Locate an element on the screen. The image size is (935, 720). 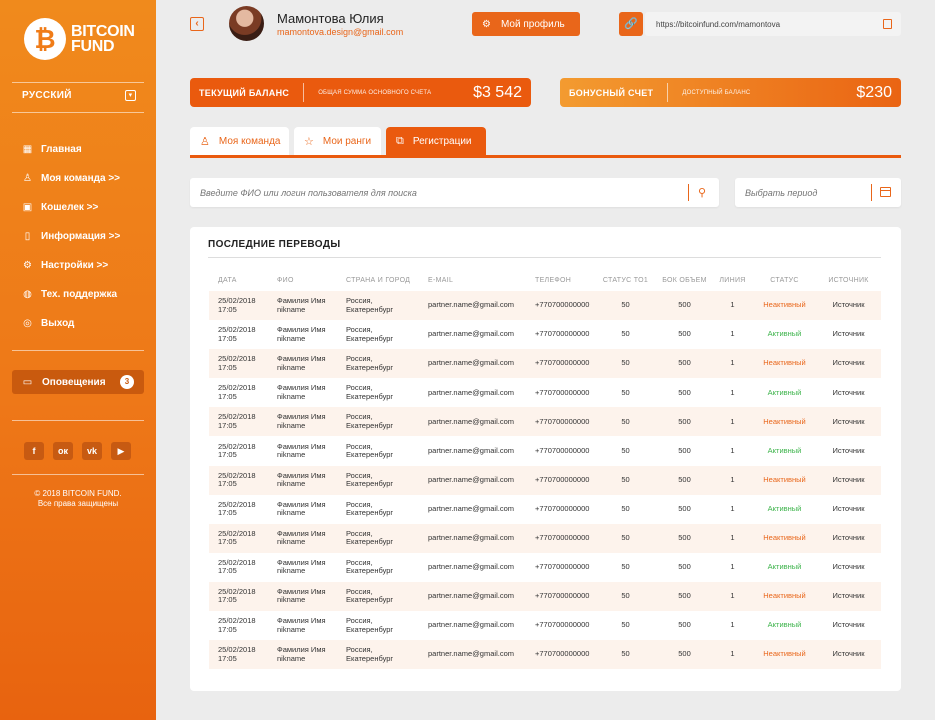
search-input is located at coordinates (437, 192).